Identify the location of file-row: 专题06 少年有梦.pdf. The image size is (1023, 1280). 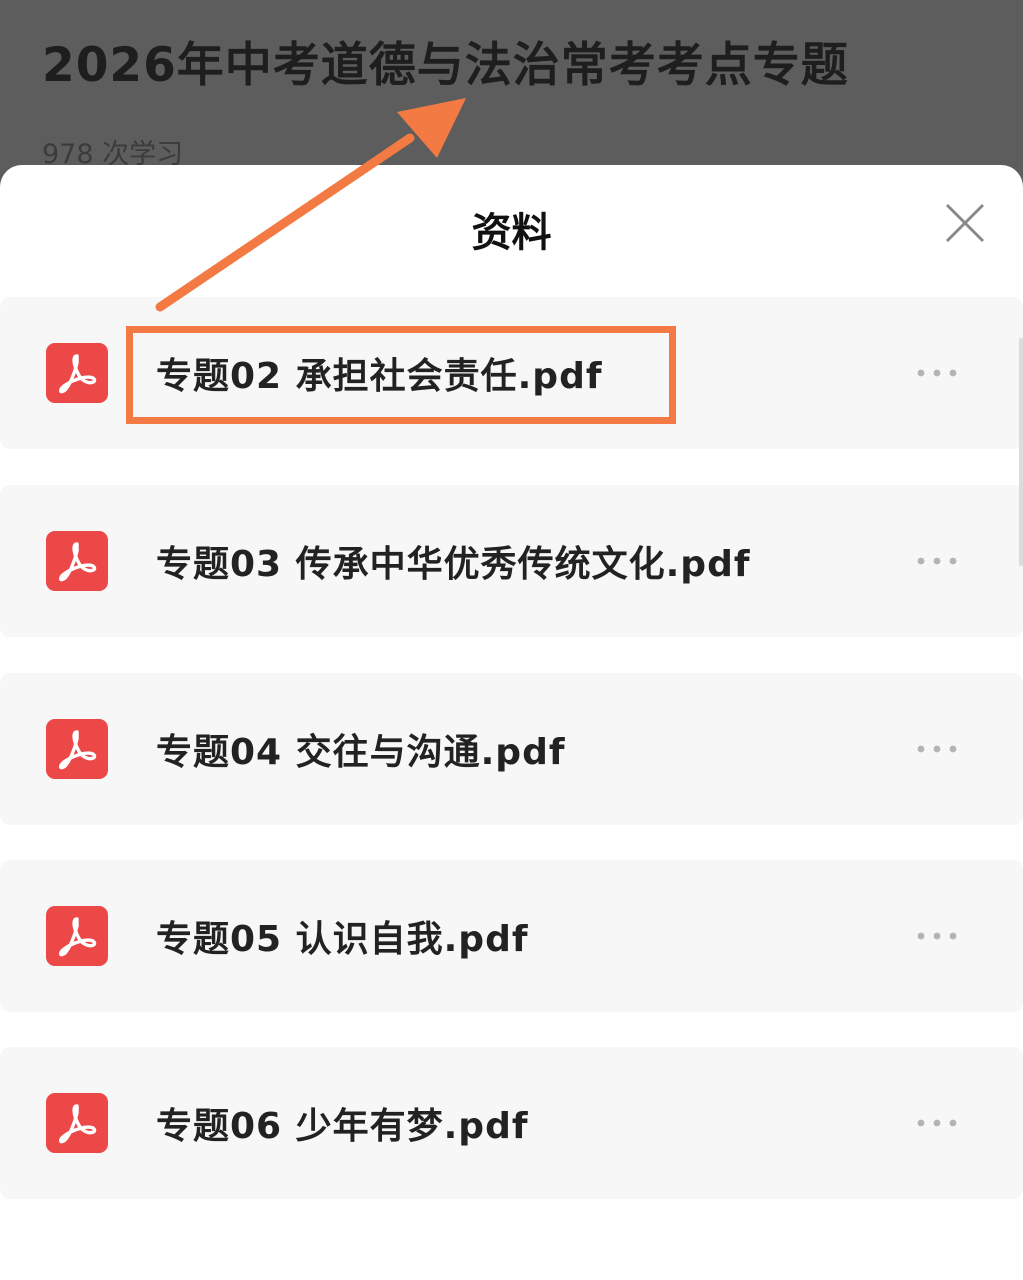
(511, 1123).